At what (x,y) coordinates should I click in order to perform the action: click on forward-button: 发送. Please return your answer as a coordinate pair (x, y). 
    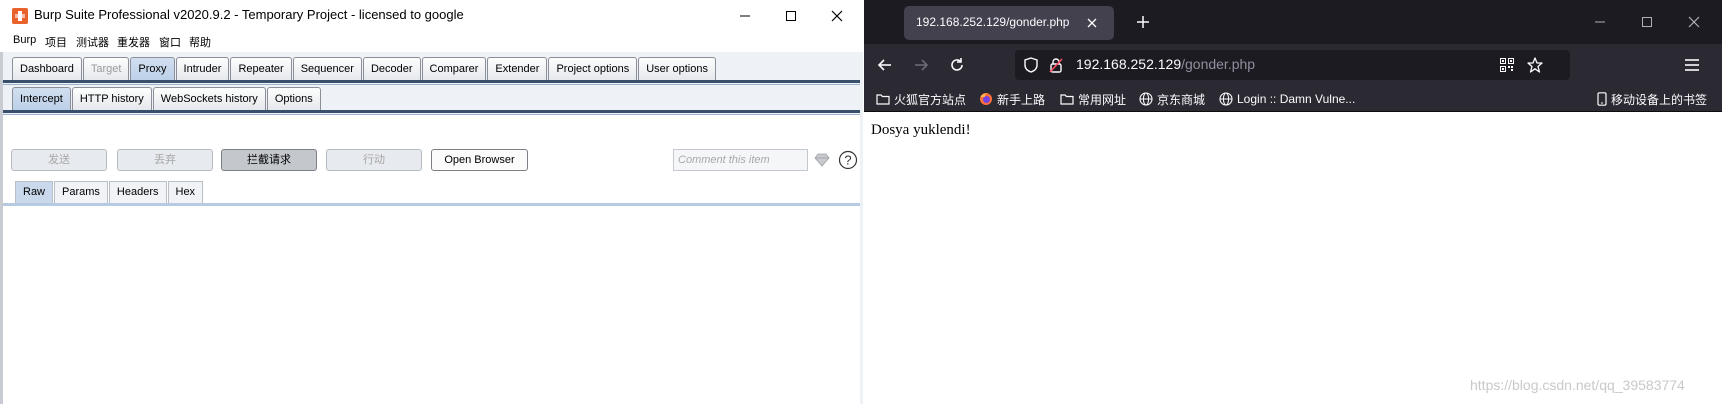
    Looking at the image, I should click on (59, 160).